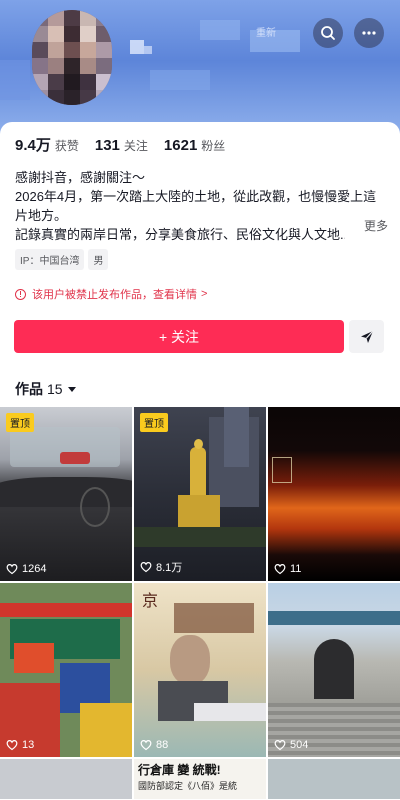 Image resolution: width=400 pixels, height=800 pixels. I want to click on search-button, so click(328, 33).